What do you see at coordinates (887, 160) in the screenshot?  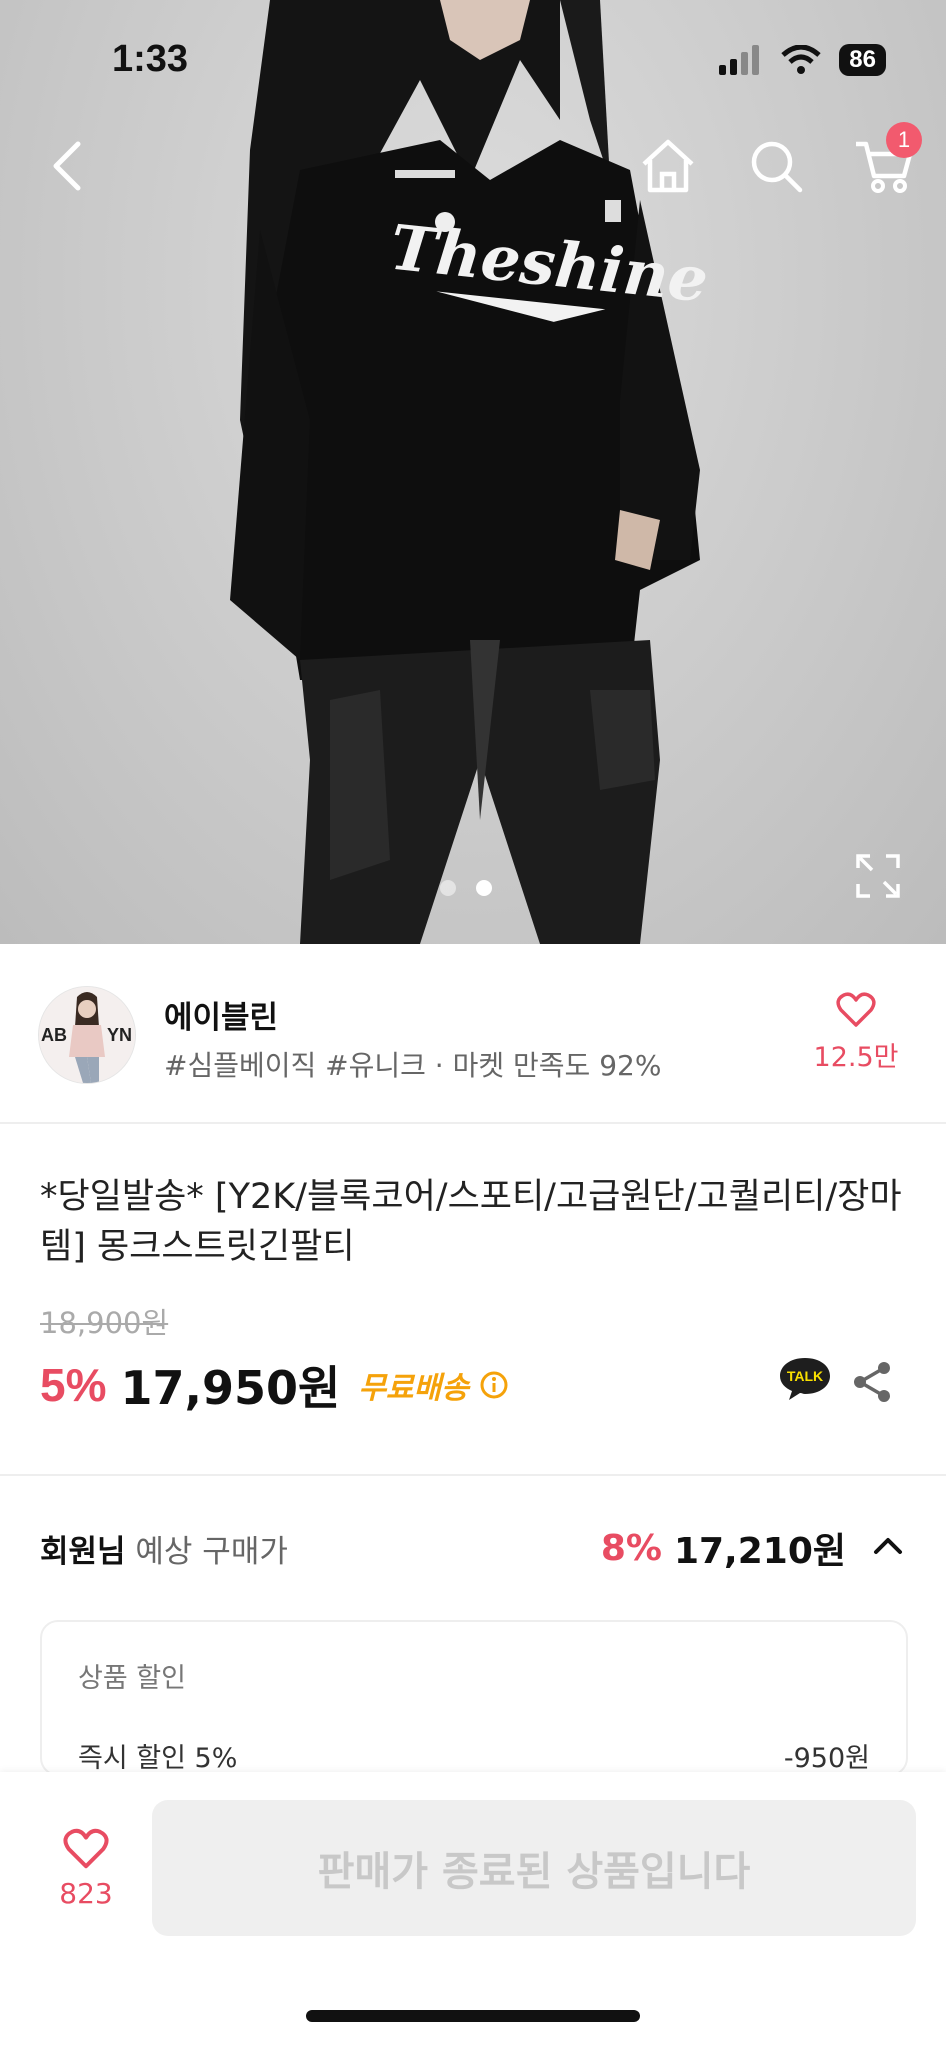 I see `cart-button: 1` at bounding box center [887, 160].